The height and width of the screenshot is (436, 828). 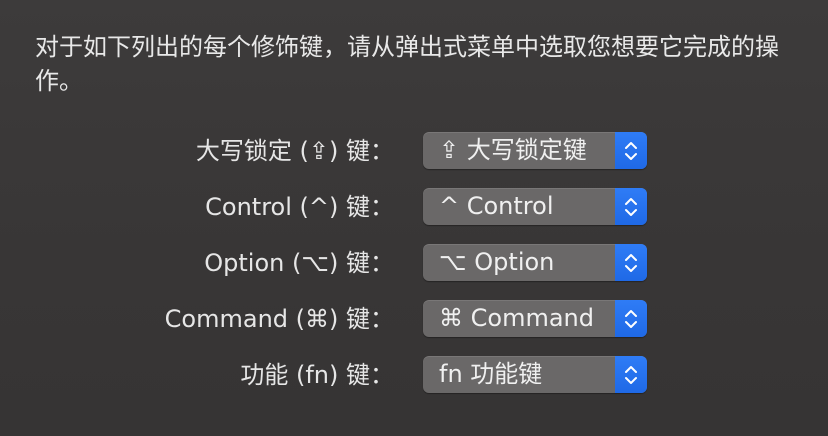 What do you see at coordinates (294, 151) in the screenshot?
I see `caps-lock-label: 大写锁定 (⇪) 键：` at bounding box center [294, 151].